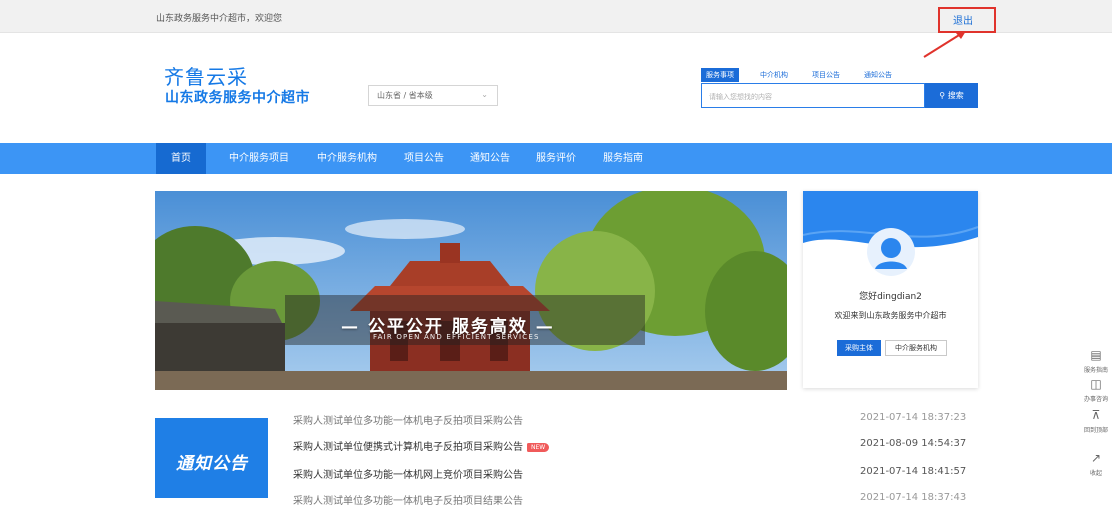  I want to click on notice-item: 采购人测试单位便携式计算机电子反拍项目采购公告 NEW, so click(421, 445).